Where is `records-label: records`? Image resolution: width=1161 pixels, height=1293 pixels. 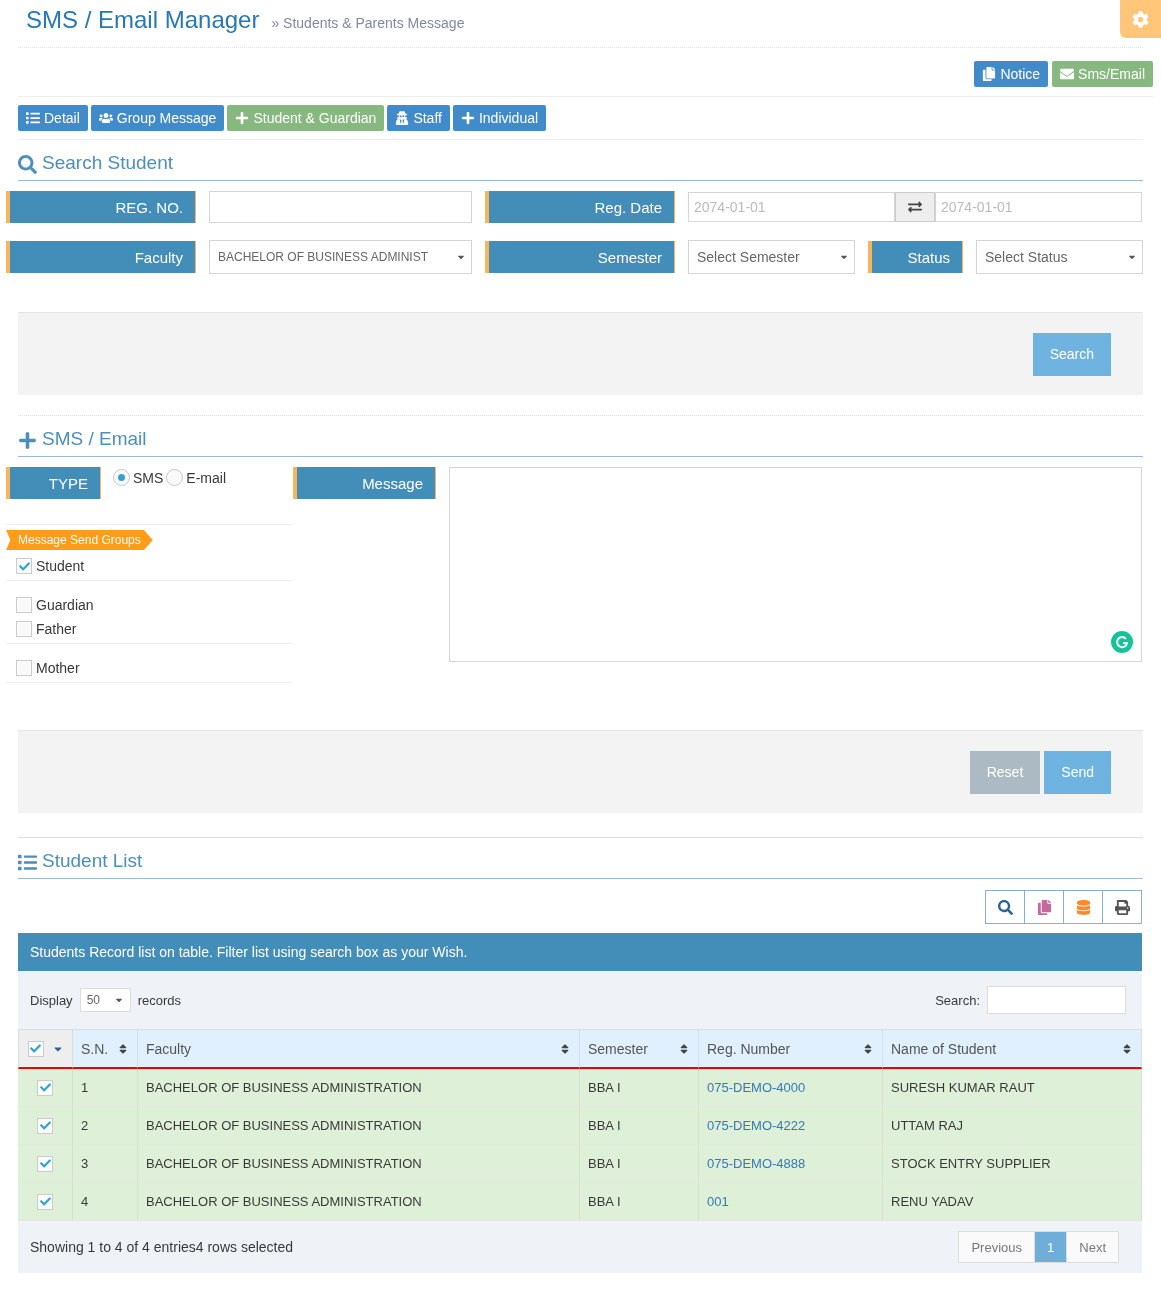
records-label: records is located at coordinates (159, 1000).